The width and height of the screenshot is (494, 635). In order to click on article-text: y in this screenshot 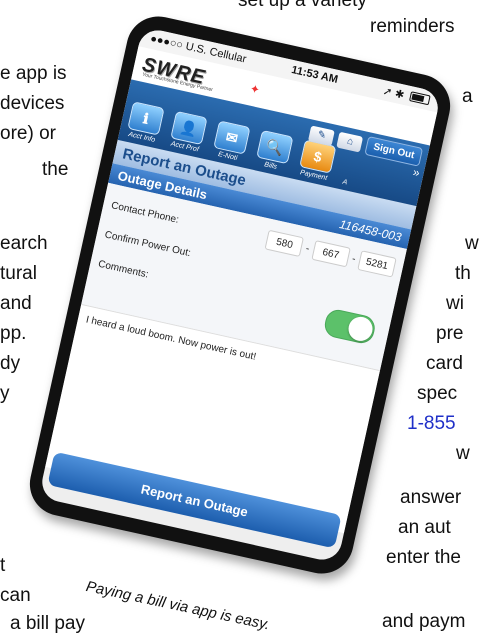, I will do `click(5, 393)`.